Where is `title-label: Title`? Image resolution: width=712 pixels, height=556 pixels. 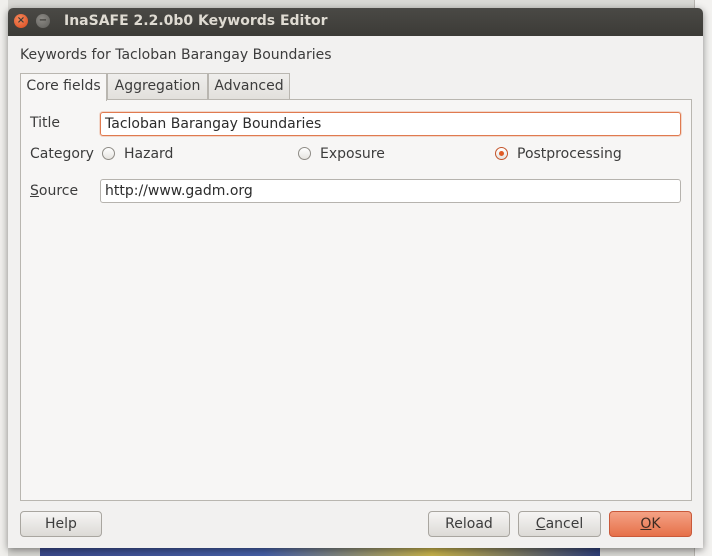
title-label: Title is located at coordinates (45, 123).